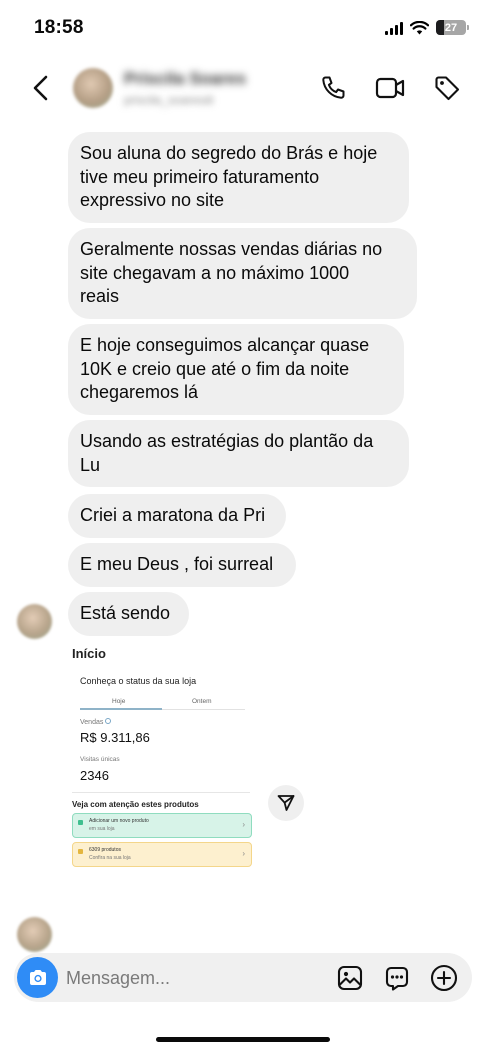 The image size is (486, 1052). Describe the element at coordinates (89, 653) in the screenshot. I see `shared-image-heading: Início` at that location.